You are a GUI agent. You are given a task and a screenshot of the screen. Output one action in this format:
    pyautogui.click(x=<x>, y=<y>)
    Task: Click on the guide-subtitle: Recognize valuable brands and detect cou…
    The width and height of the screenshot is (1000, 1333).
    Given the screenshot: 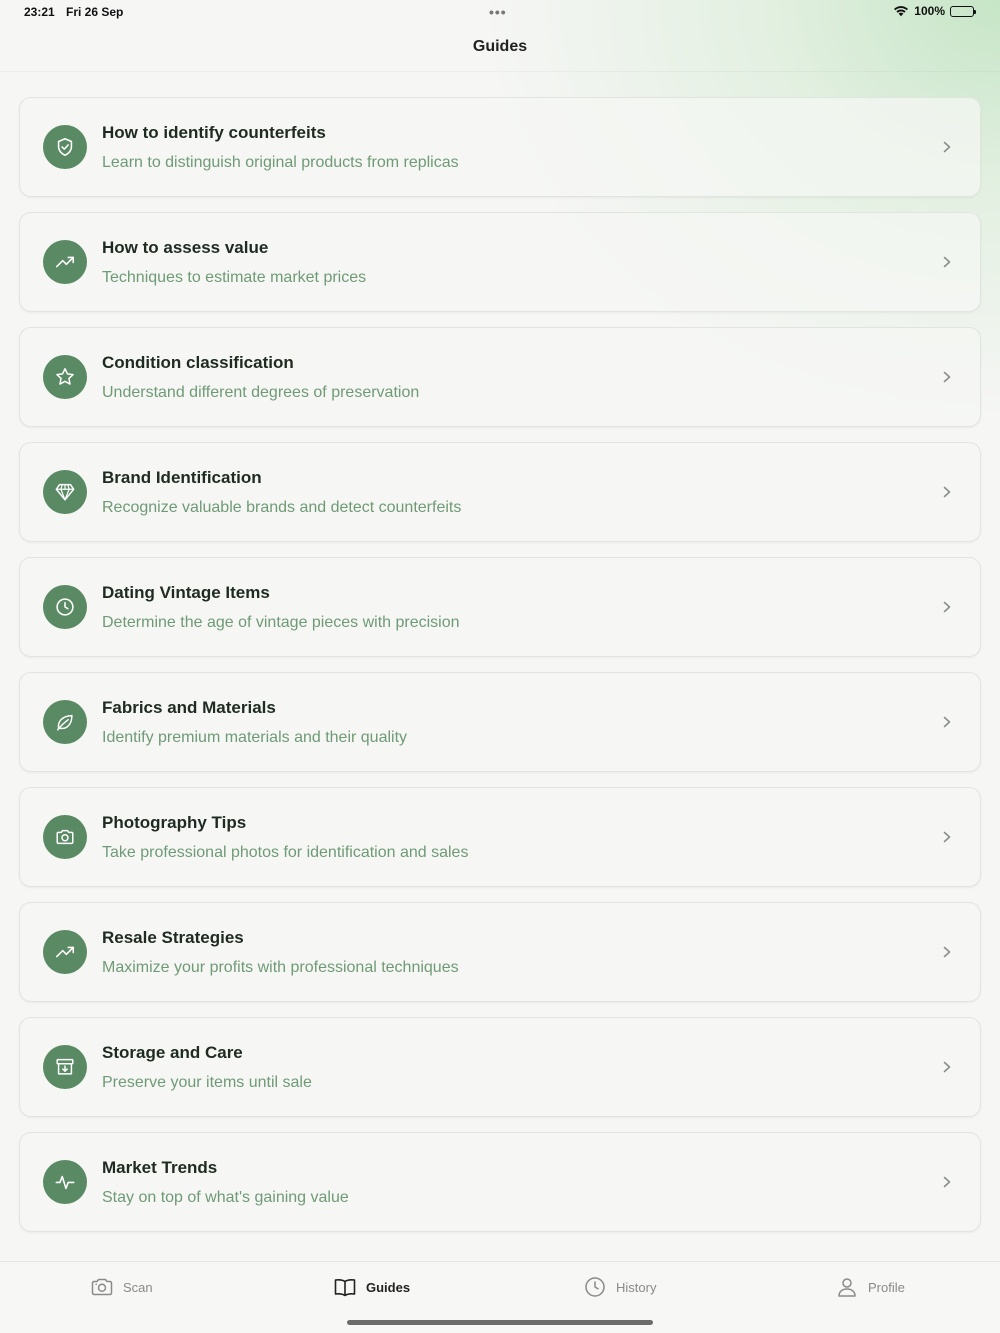 What is the action you would take?
    pyautogui.click(x=282, y=507)
    